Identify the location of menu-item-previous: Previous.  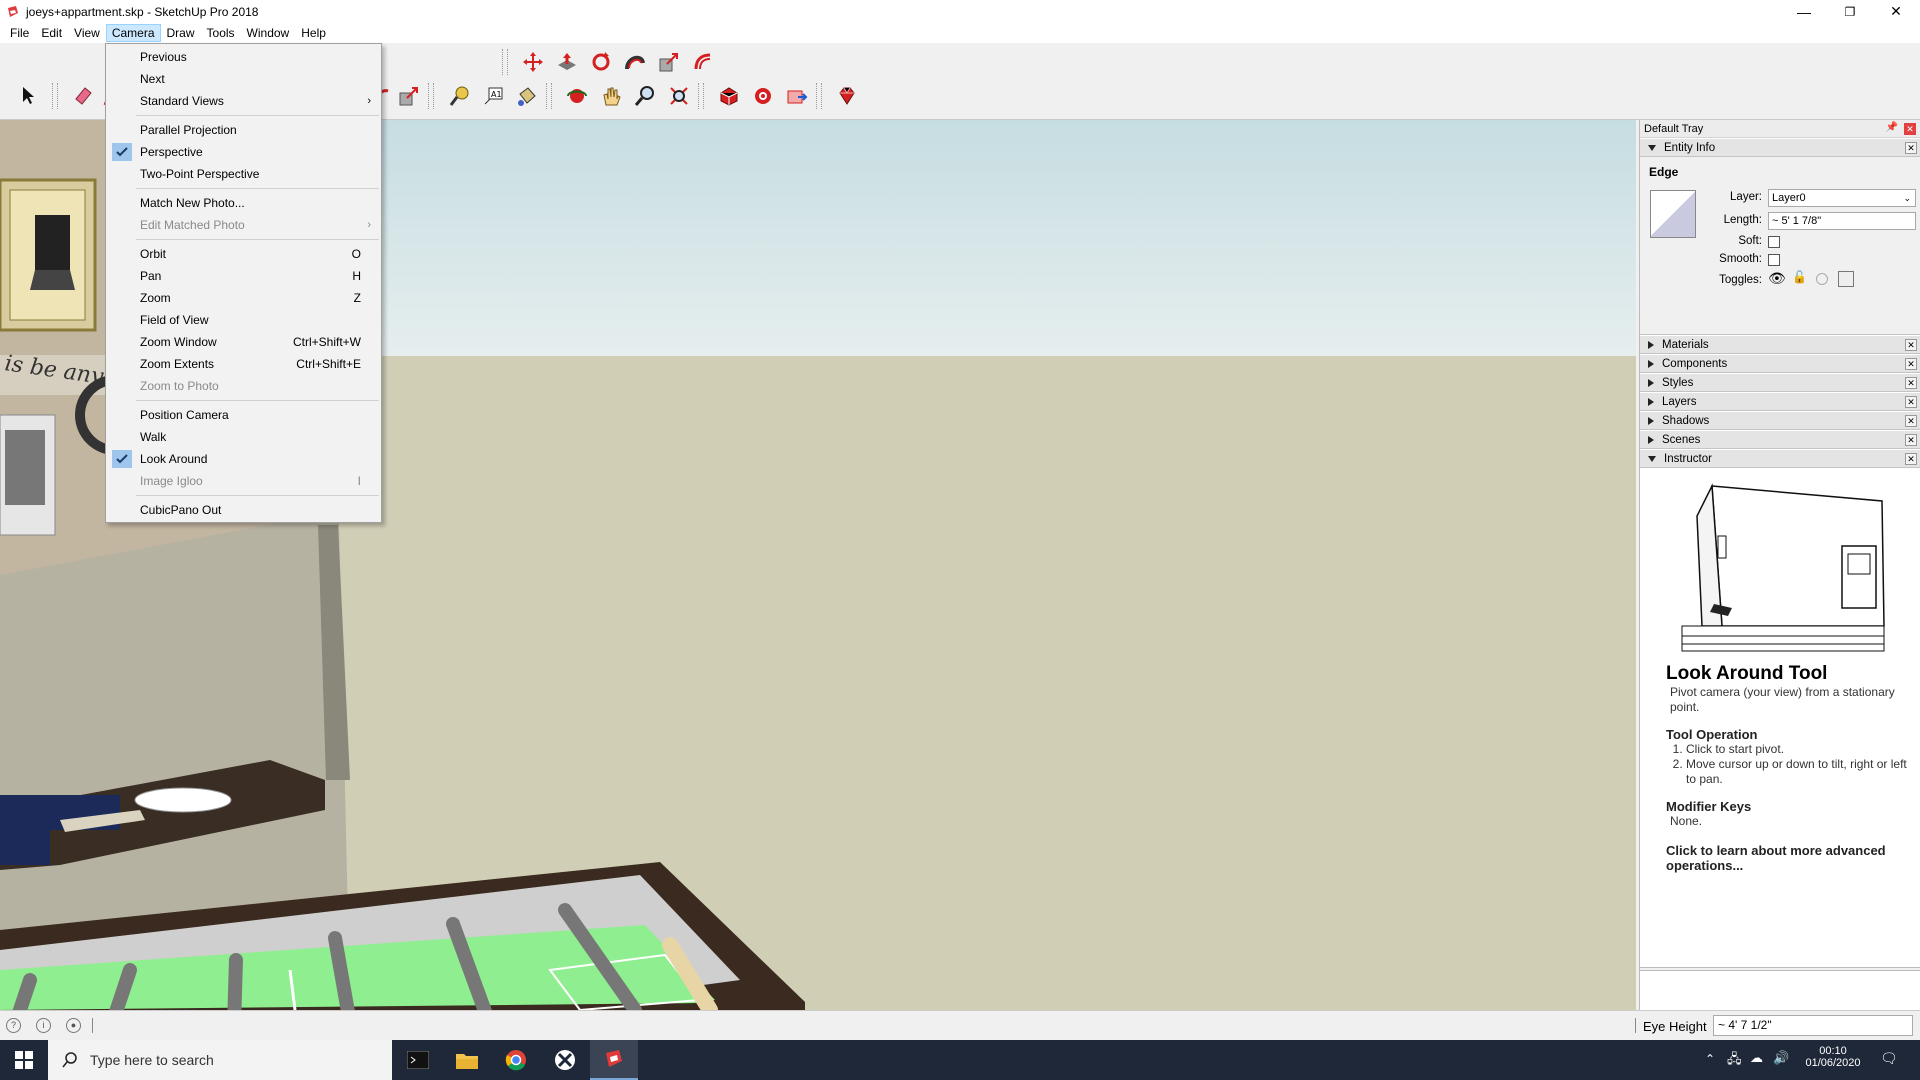
(243, 57).